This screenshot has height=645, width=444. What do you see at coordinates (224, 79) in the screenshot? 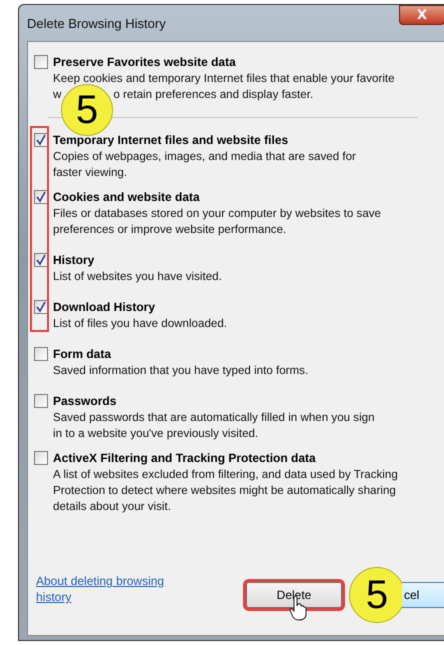
I see `option-description: Keep cookies and temporary Internet files that enable your favorite` at bounding box center [224, 79].